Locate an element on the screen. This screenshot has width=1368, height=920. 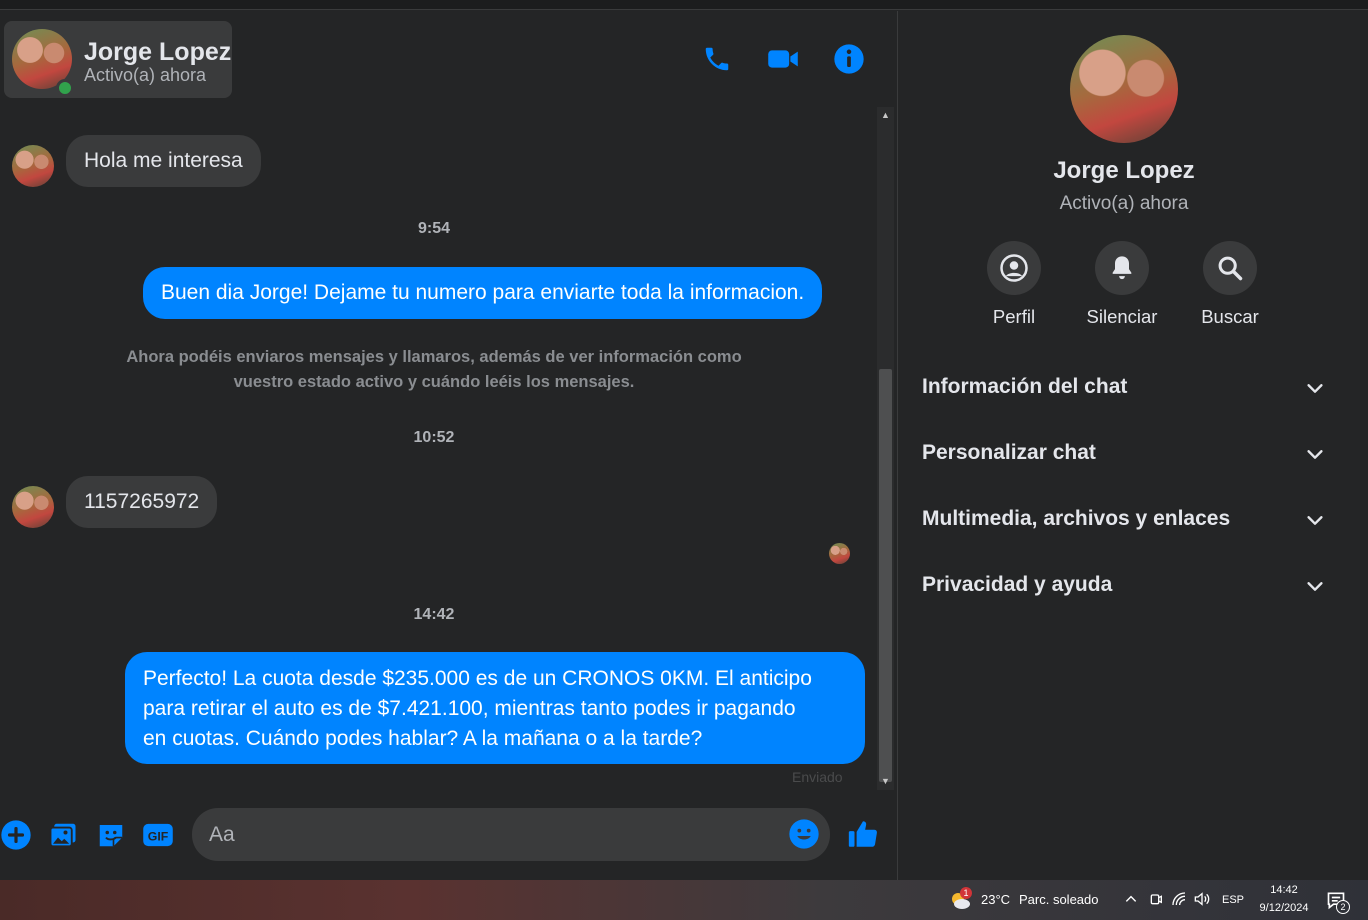
info-icon is located at coordinates (849, 59).